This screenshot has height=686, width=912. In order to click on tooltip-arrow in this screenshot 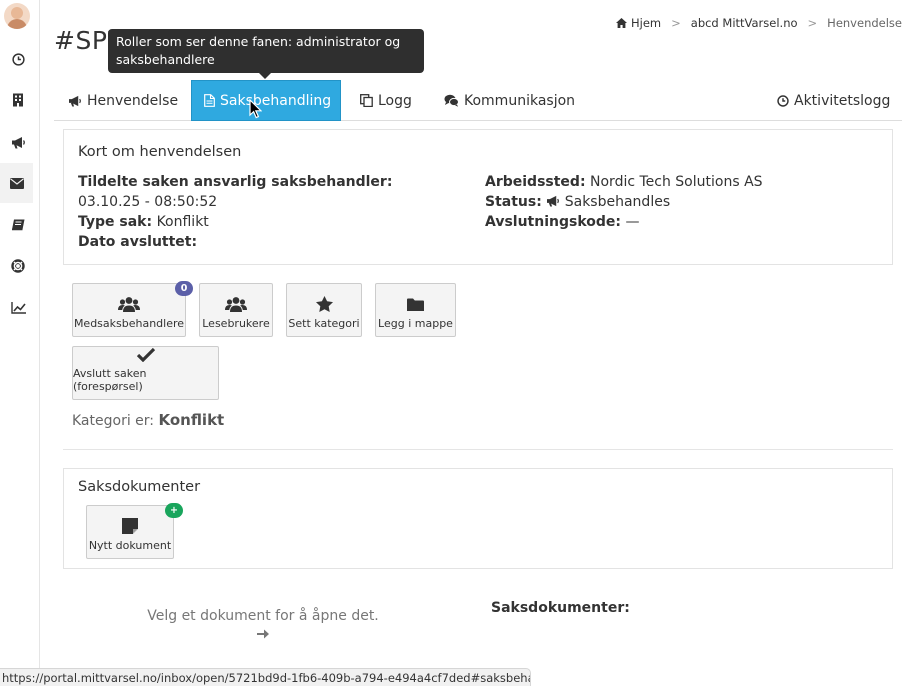, I will do `click(265, 76)`.